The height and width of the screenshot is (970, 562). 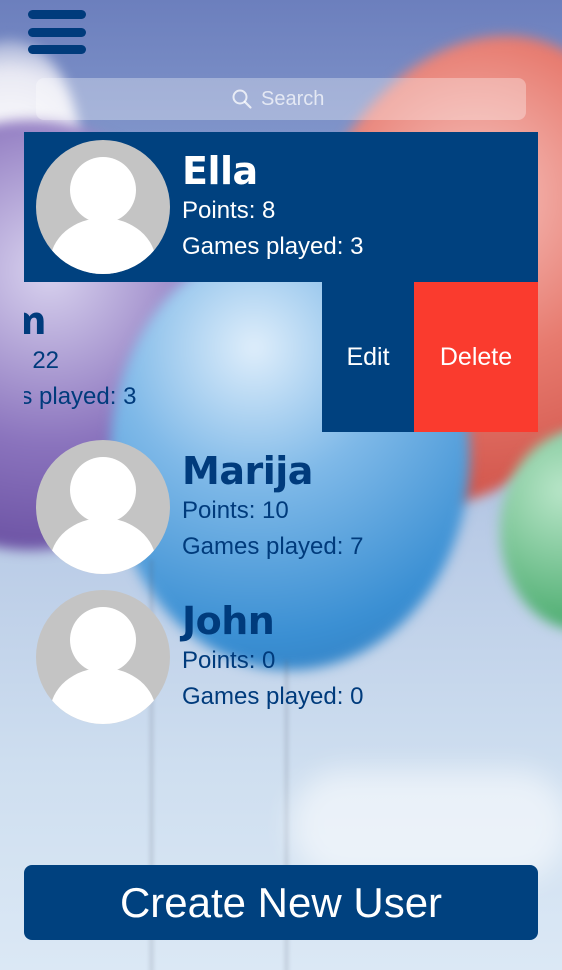 I want to click on user-row-marija: Marija Points: 10 Games played: 7, so click(x=281, y=507).